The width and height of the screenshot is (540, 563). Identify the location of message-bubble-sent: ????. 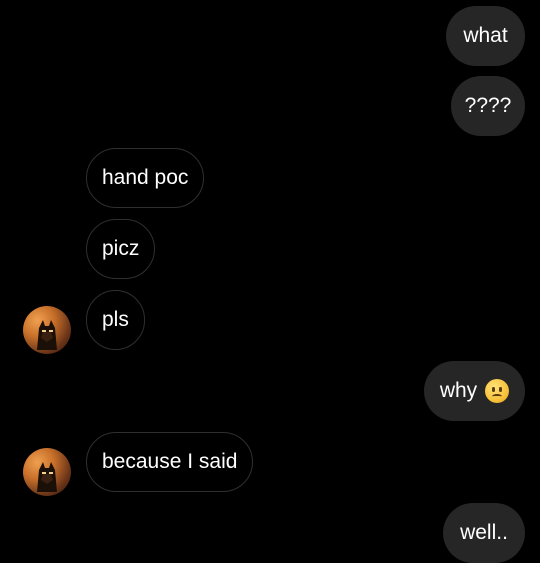
(488, 106).